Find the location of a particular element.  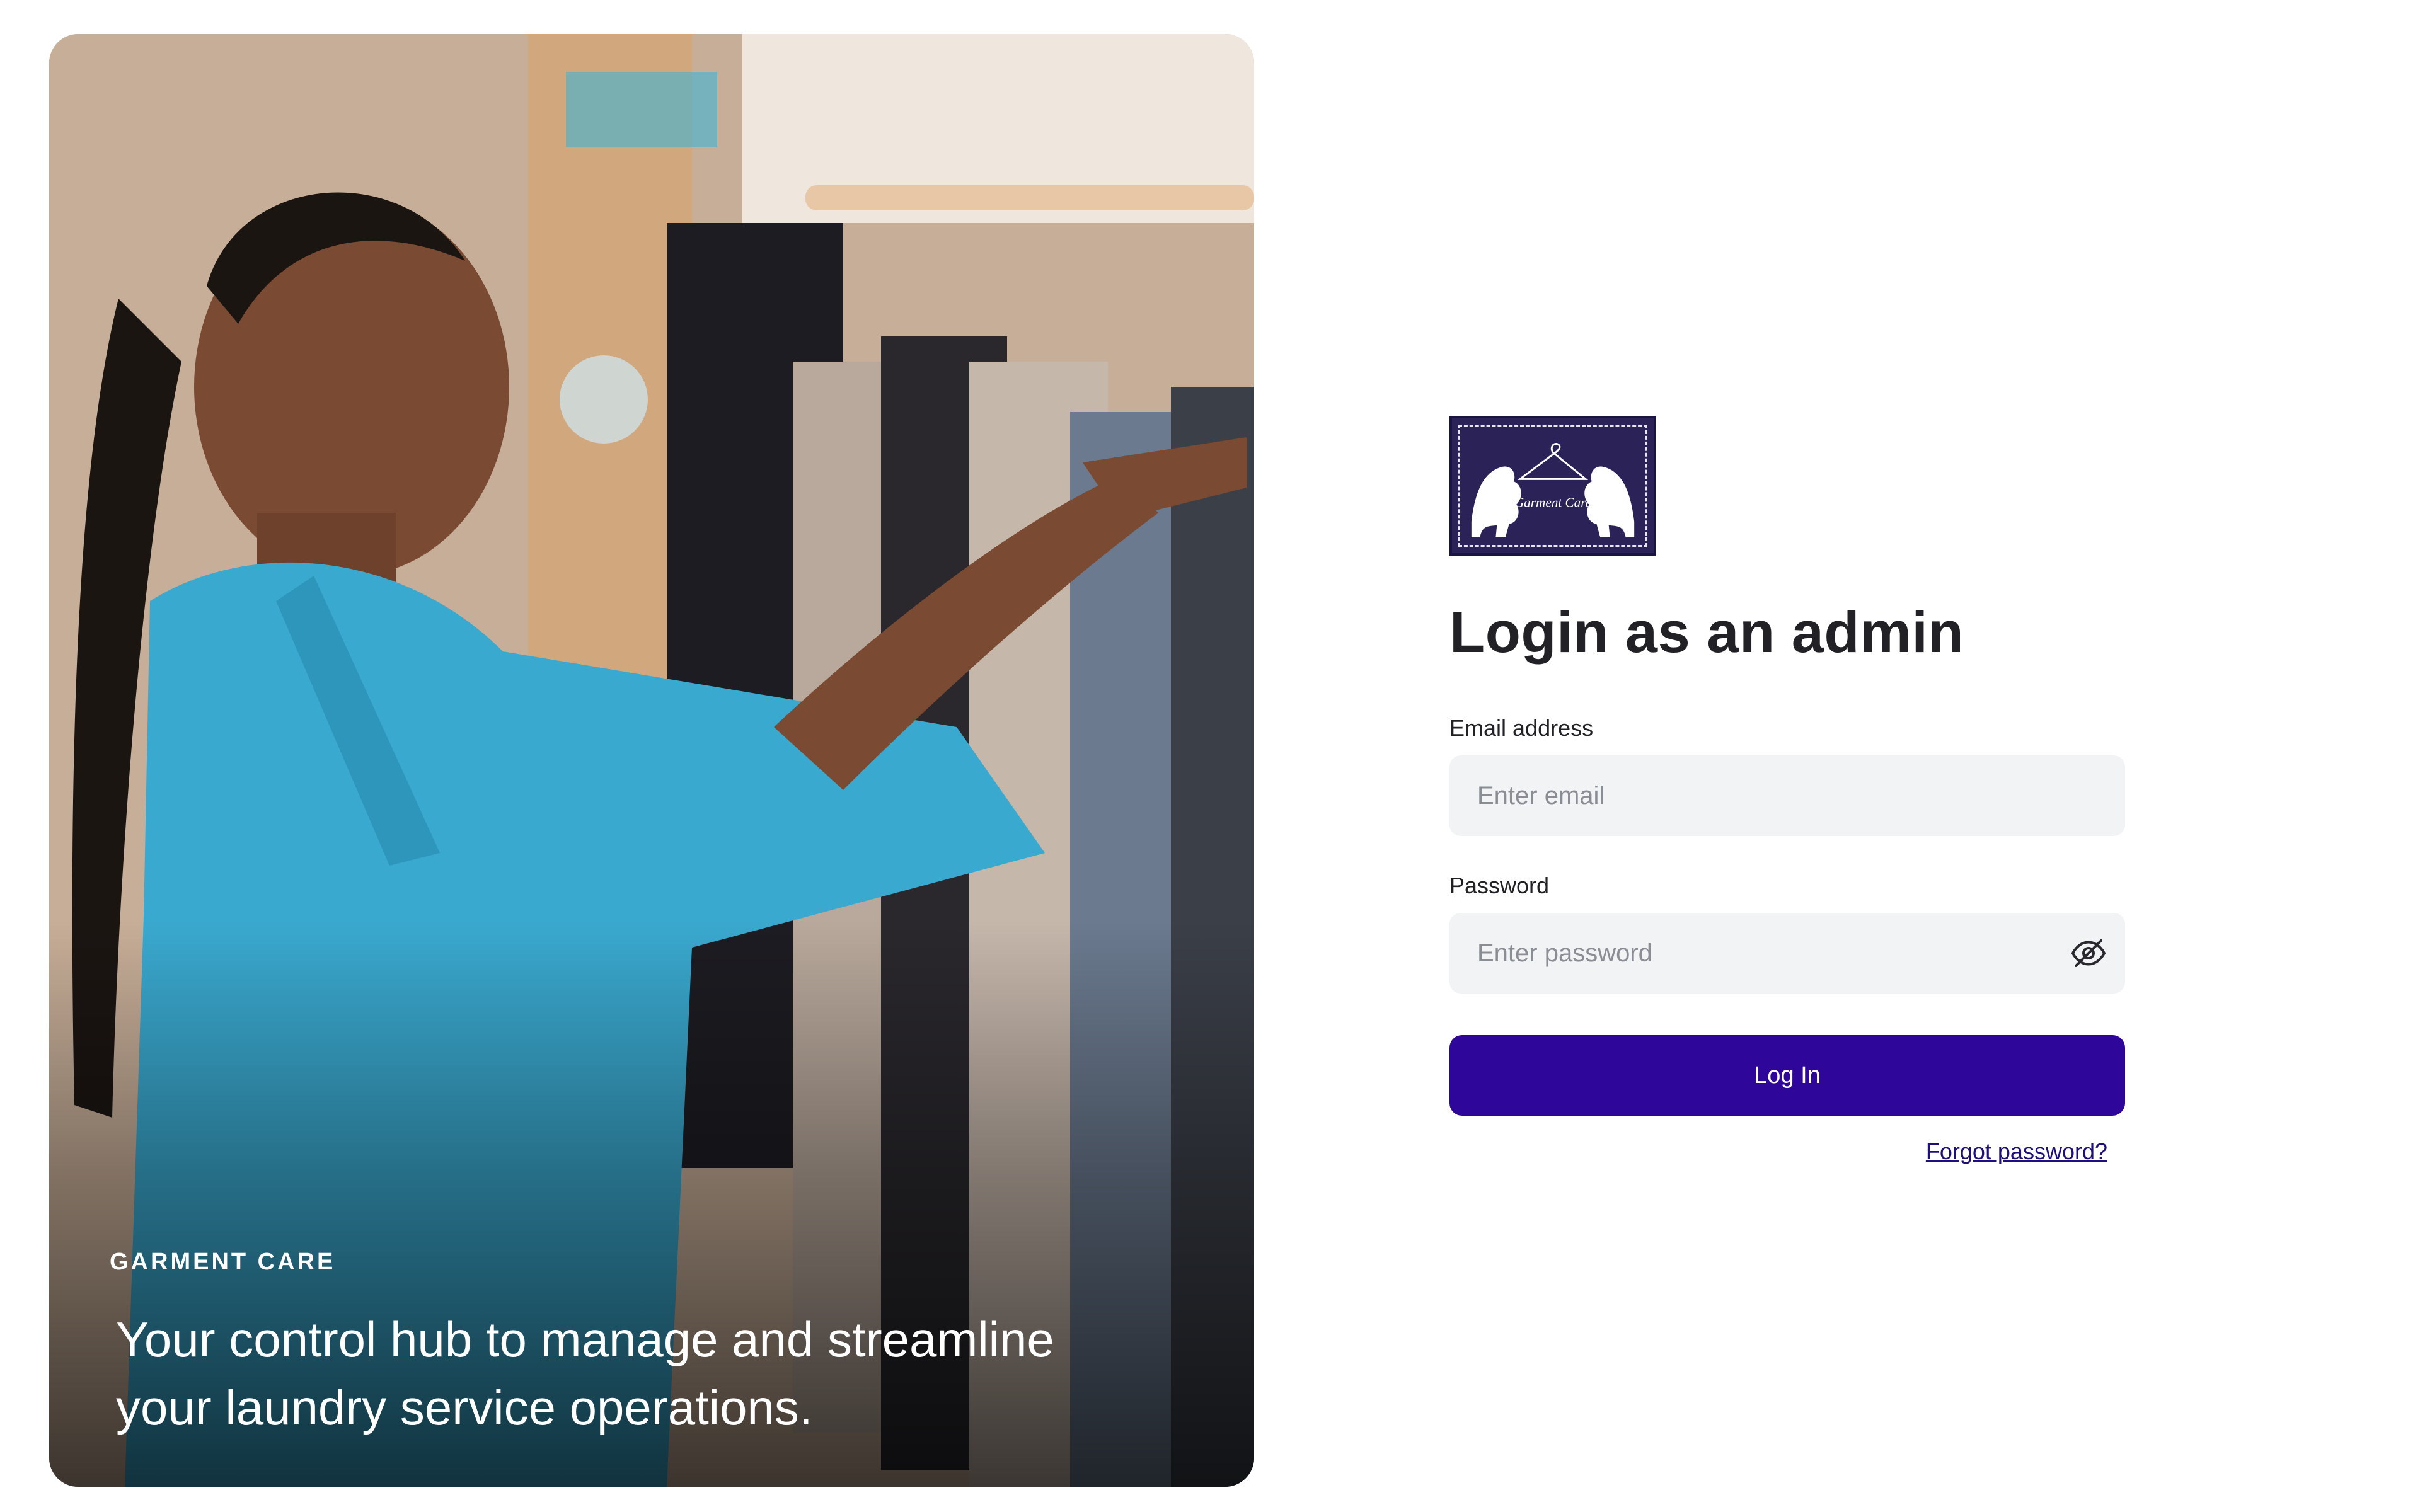

logo-text: Garment Care is located at coordinates (1552, 502).